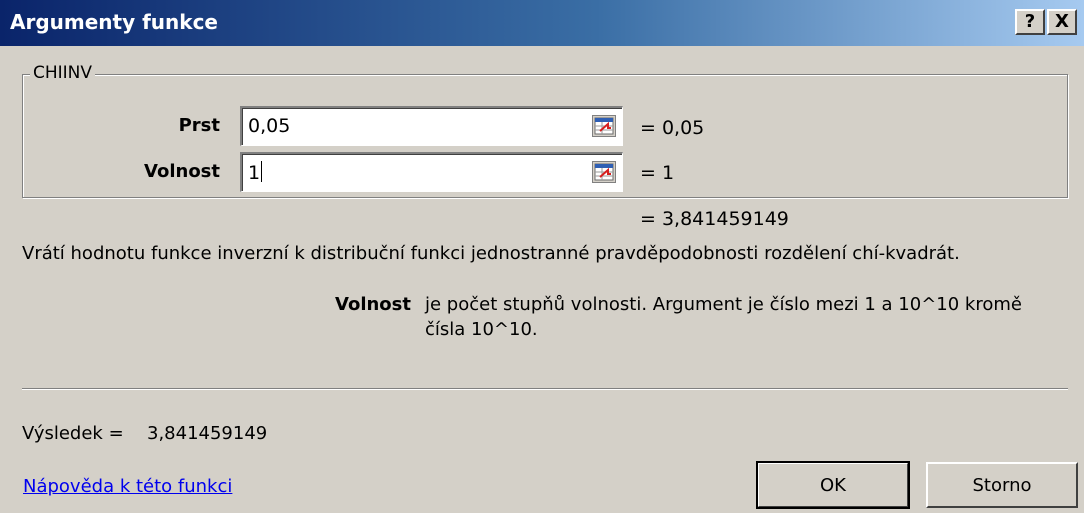 The image size is (1084, 513). I want to click on result-value: 3,841459149, so click(207, 433).